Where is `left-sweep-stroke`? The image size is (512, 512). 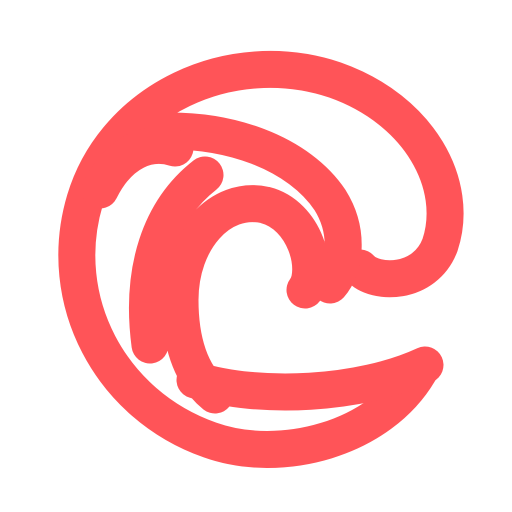
left-sweep-stroke is located at coordinates (137, 168).